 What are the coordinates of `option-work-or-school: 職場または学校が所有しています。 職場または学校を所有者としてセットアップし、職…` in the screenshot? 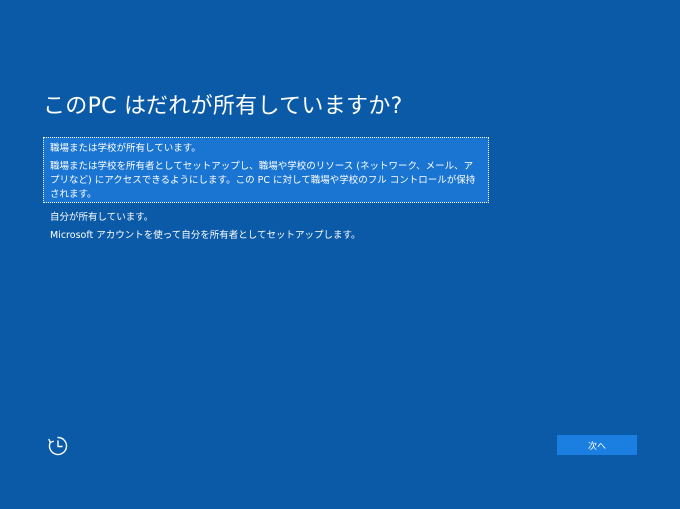 It's located at (266, 170).